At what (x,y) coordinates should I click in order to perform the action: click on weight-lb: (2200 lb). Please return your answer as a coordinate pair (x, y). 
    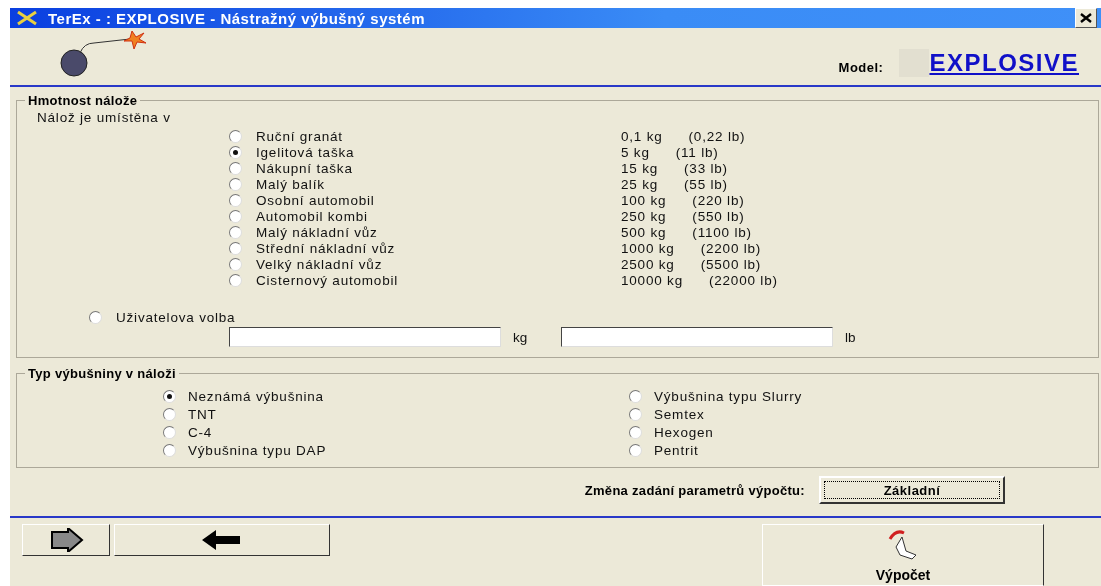
    Looking at the image, I should click on (731, 248).